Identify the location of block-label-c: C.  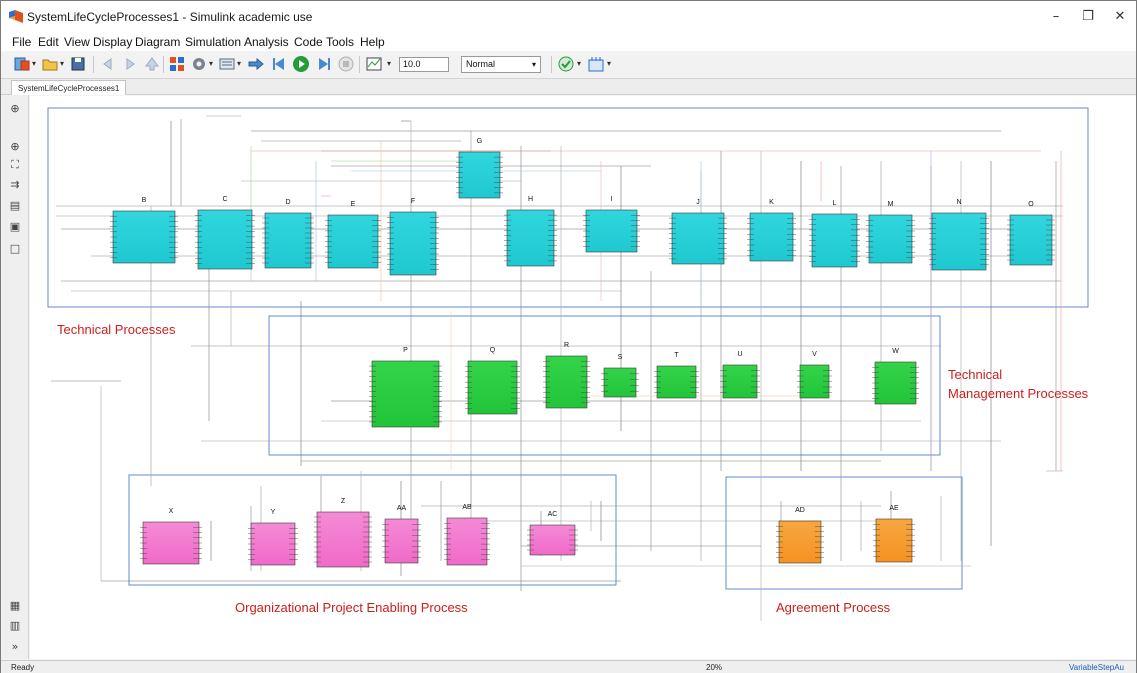
(224, 199).